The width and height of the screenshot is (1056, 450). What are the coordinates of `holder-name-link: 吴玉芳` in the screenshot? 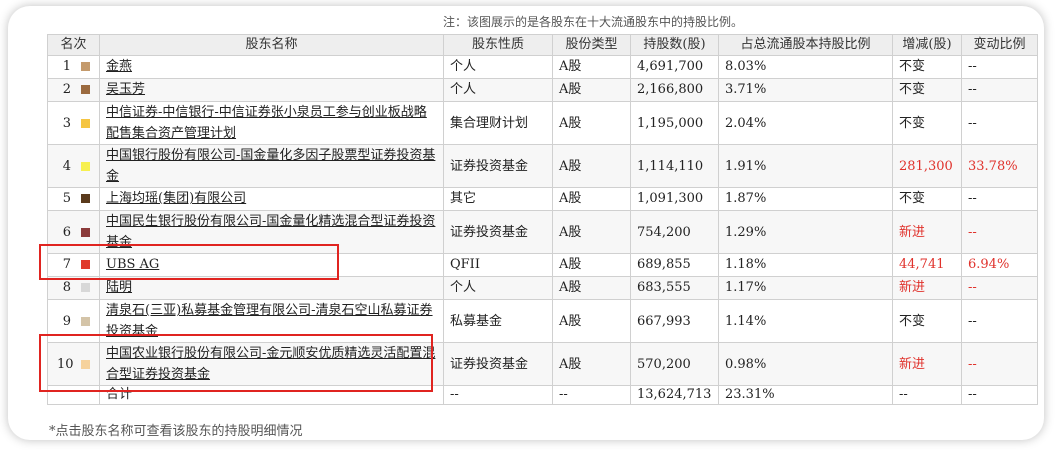 It's located at (125, 89).